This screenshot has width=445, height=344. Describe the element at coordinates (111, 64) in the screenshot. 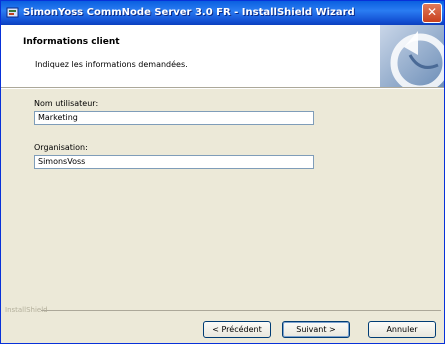

I see `page-subtitle: Indiquez les informations demandées.` at that location.